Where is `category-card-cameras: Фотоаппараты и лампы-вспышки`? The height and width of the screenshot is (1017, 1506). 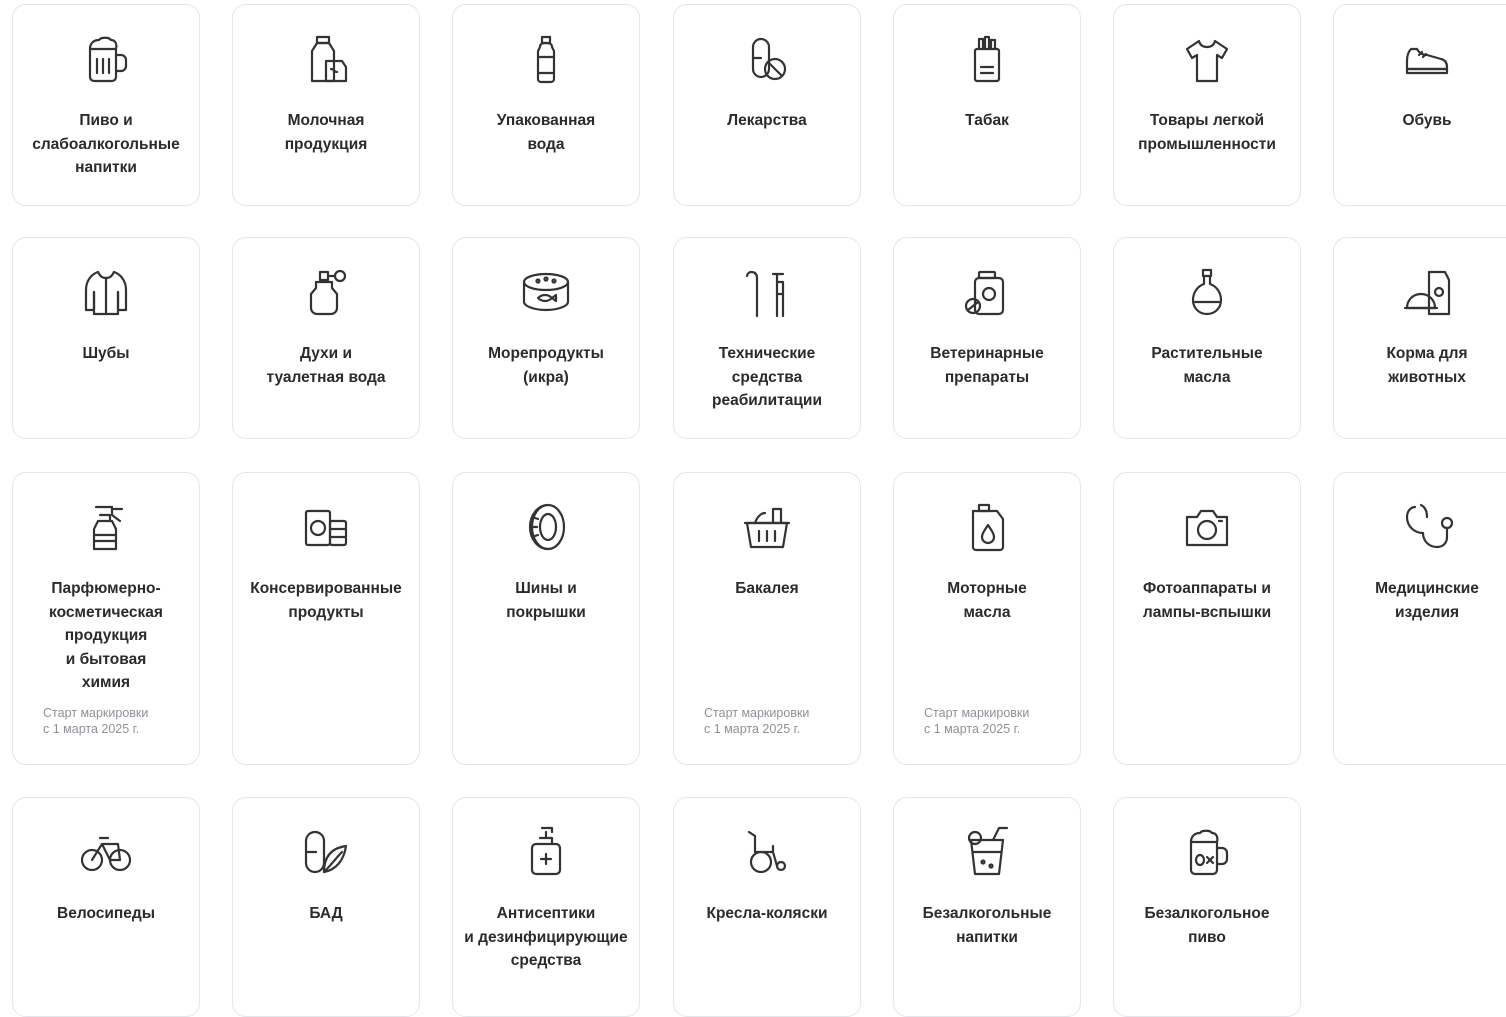
category-card-cameras: Фотоаппараты и лампы-вспышки is located at coordinates (1207, 618).